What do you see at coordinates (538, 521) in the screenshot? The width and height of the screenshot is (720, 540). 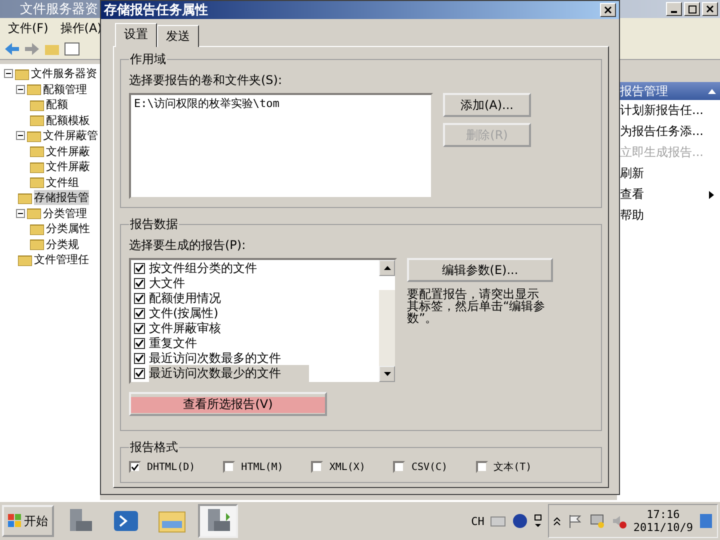 I see `restore-icon` at bounding box center [538, 521].